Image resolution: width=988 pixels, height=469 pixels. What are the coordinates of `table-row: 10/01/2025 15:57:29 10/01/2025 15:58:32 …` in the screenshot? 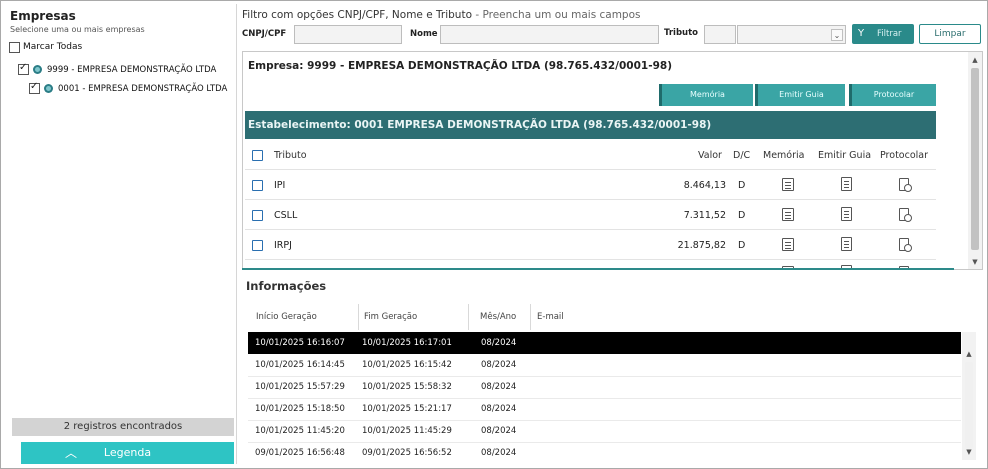 It's located at (604, 387).